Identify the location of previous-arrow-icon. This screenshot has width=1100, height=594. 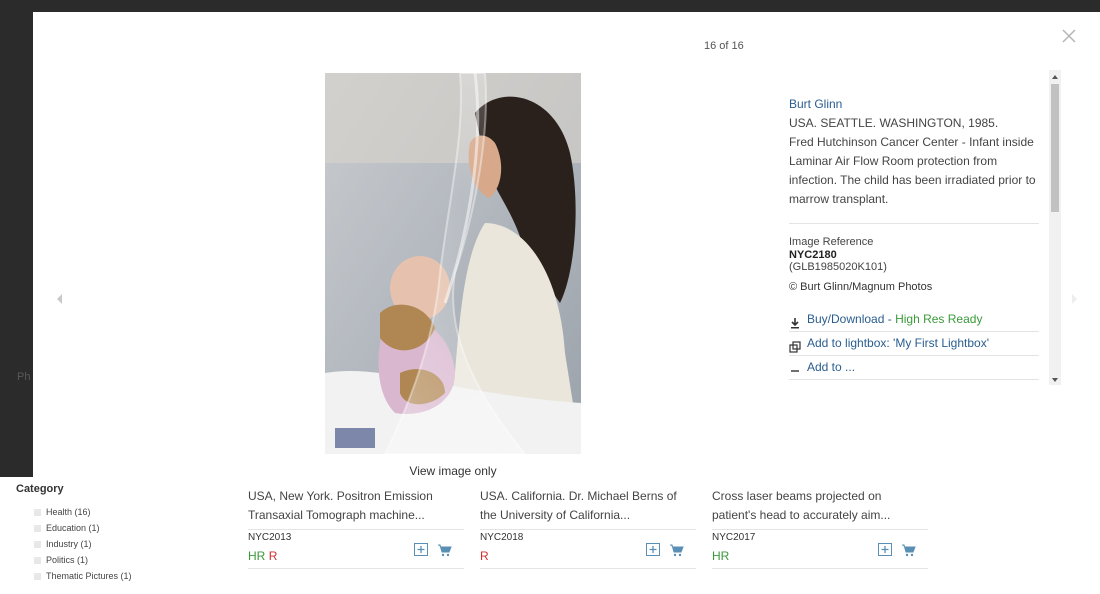
(60, 298).